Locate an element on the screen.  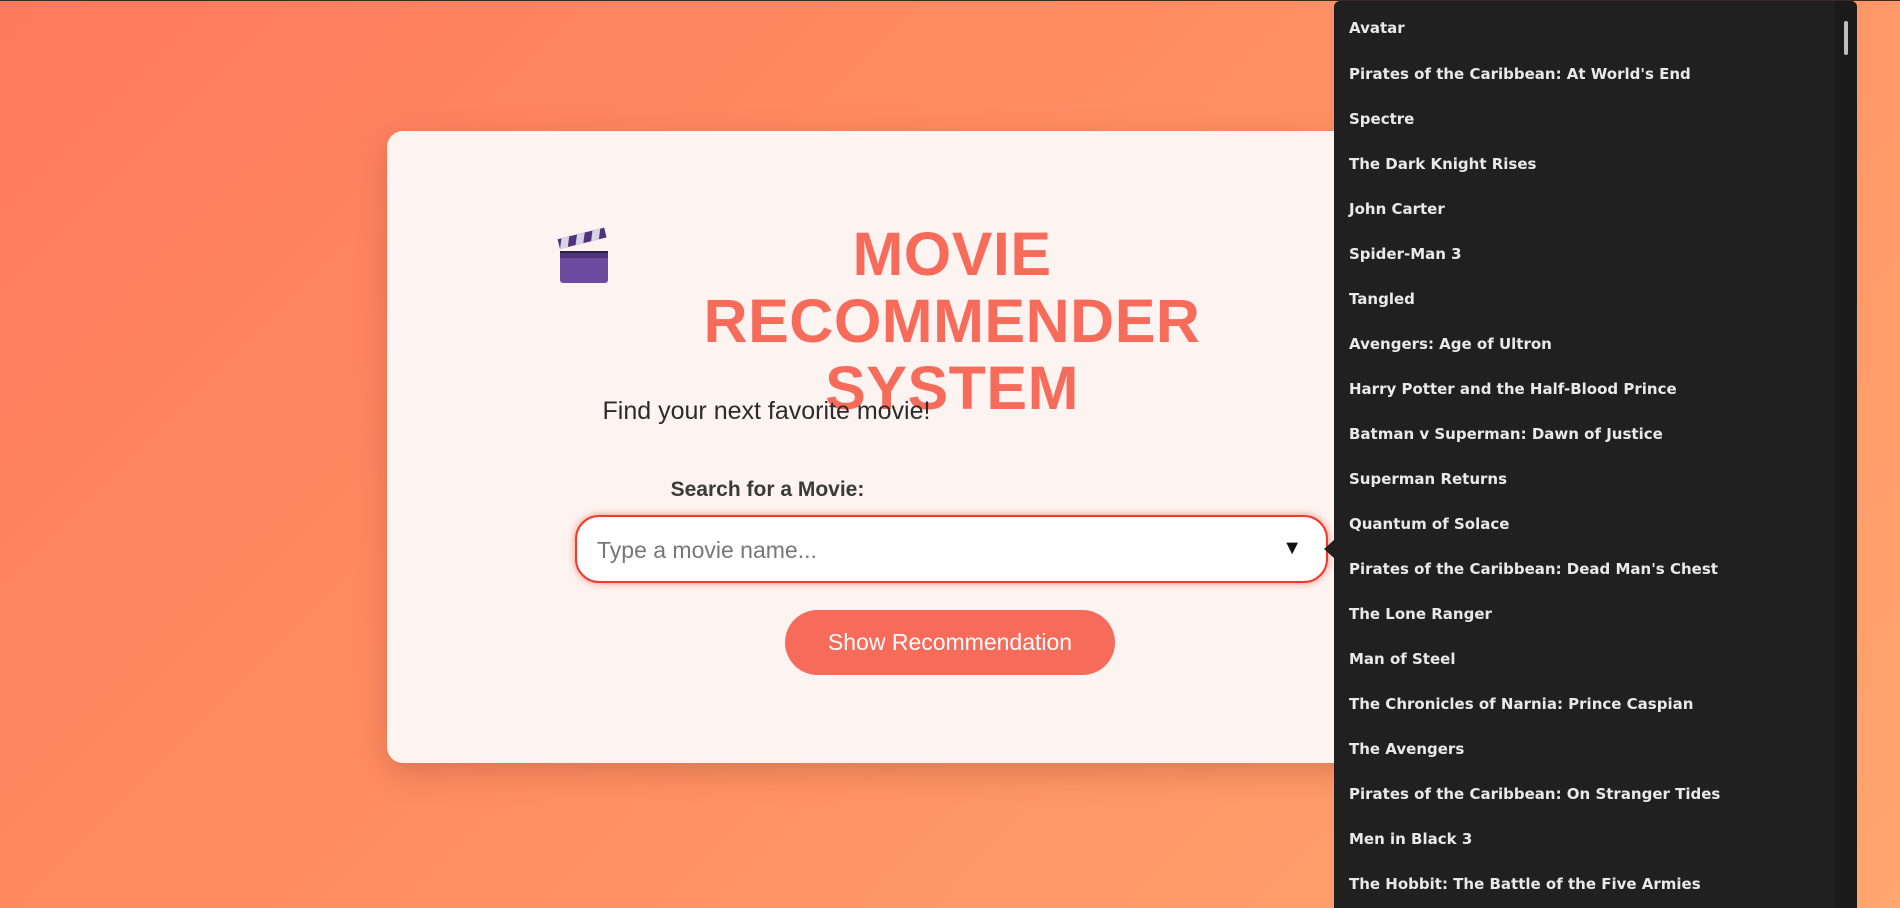
dropdown-option: Tangled is located at coordinates (1595, 293).